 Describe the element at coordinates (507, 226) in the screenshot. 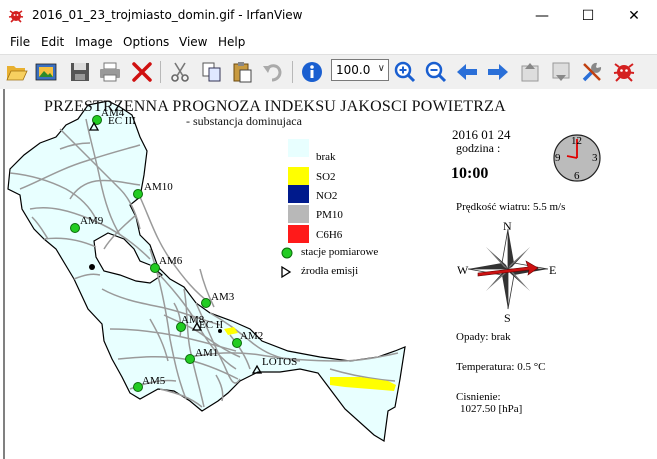

I see `compass-n: N` at that location.